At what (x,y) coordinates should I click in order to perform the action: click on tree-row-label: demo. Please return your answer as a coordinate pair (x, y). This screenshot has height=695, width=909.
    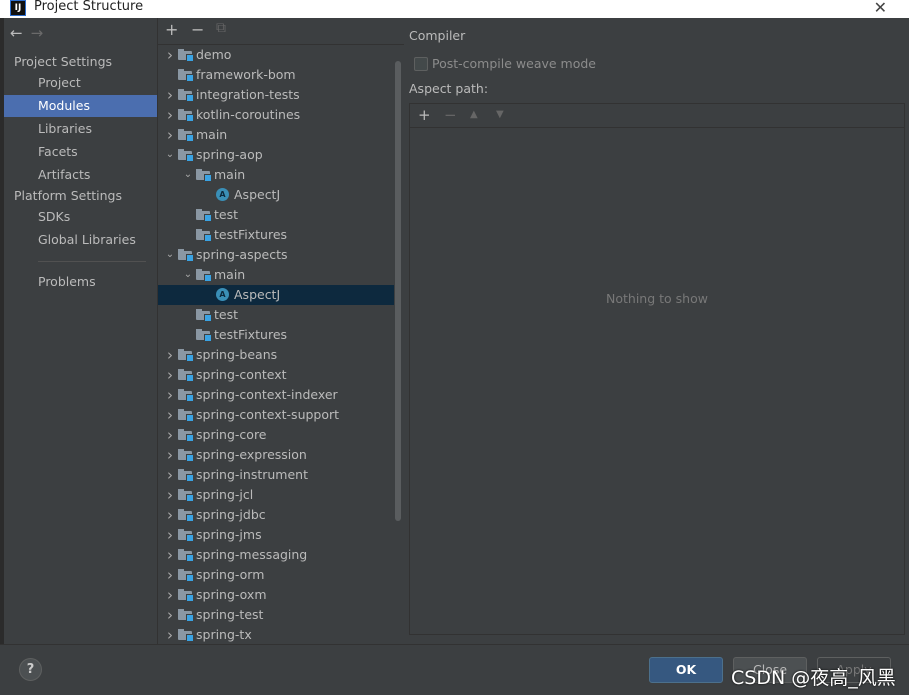
    Looking at the image, I should click on (214, 54).